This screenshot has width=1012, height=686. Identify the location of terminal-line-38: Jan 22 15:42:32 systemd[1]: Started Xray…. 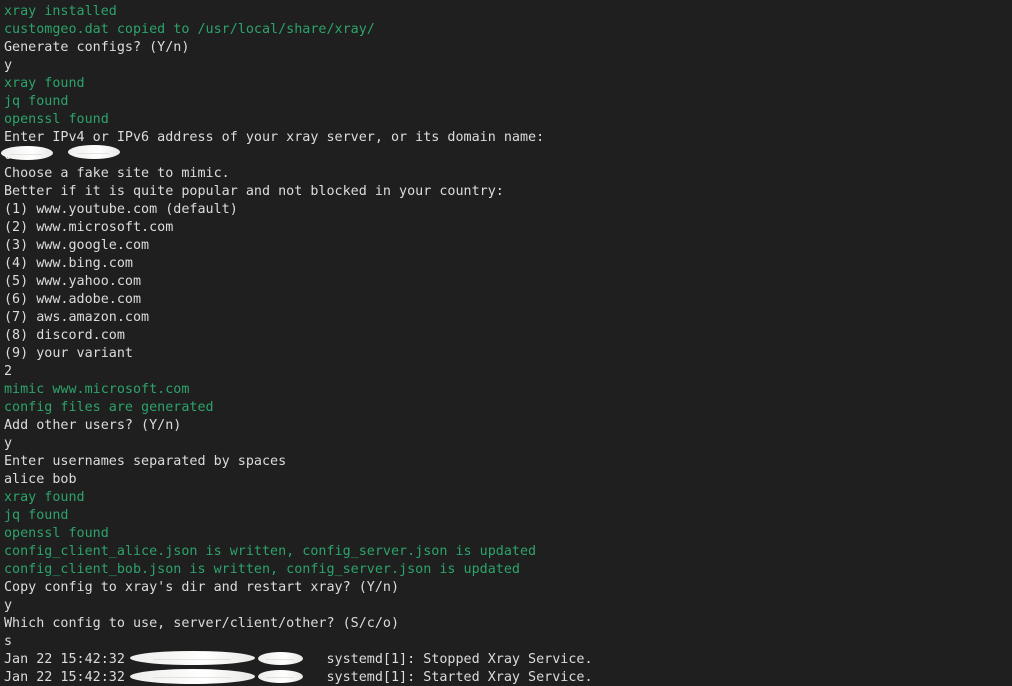
(298, 677).